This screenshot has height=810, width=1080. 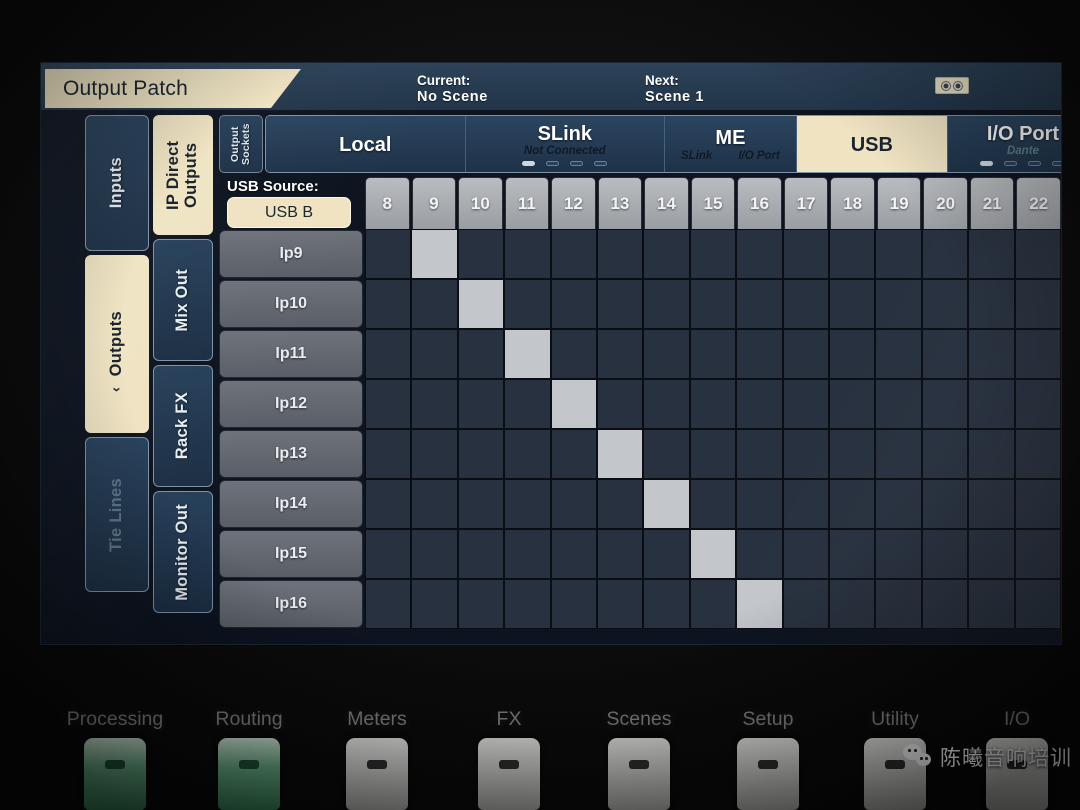 I want to click on matrix-row-header-ip10: Ip10, so click(x=291, y=304).